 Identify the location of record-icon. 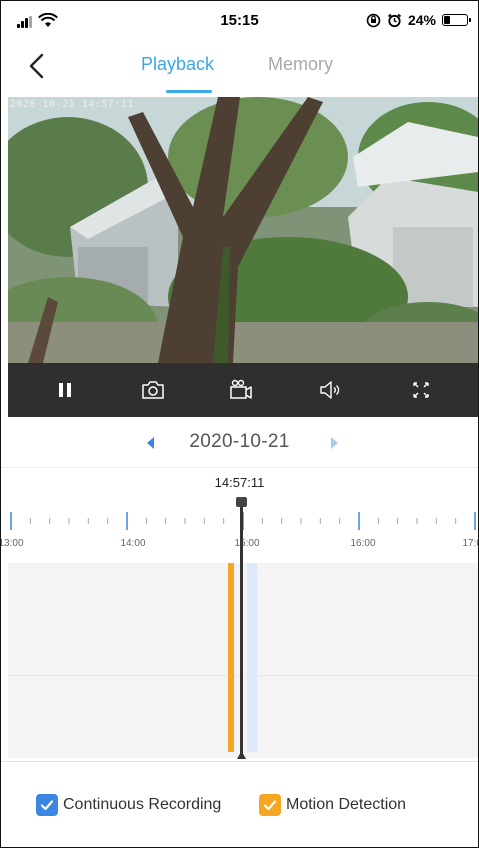
(241, 390).